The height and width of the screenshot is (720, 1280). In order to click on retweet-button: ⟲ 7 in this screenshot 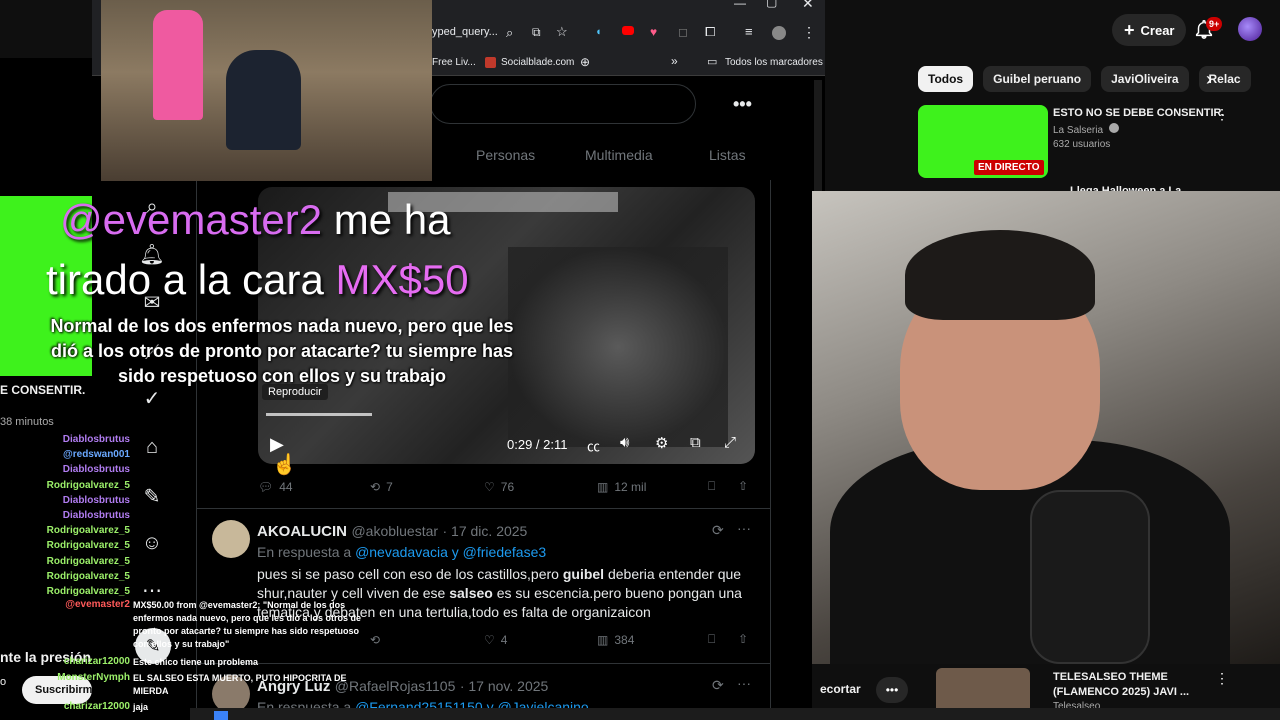, I will do `click(381, 487)`.